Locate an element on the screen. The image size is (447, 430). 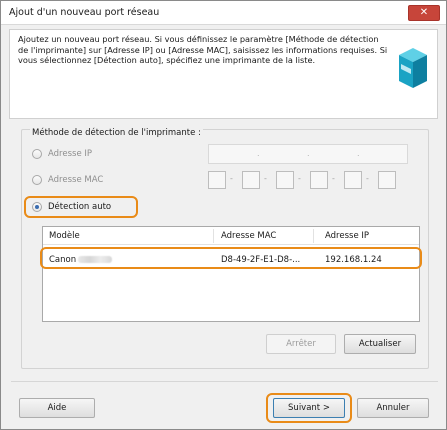
column-header-model: Modèle is located at coordinates (64, 236).